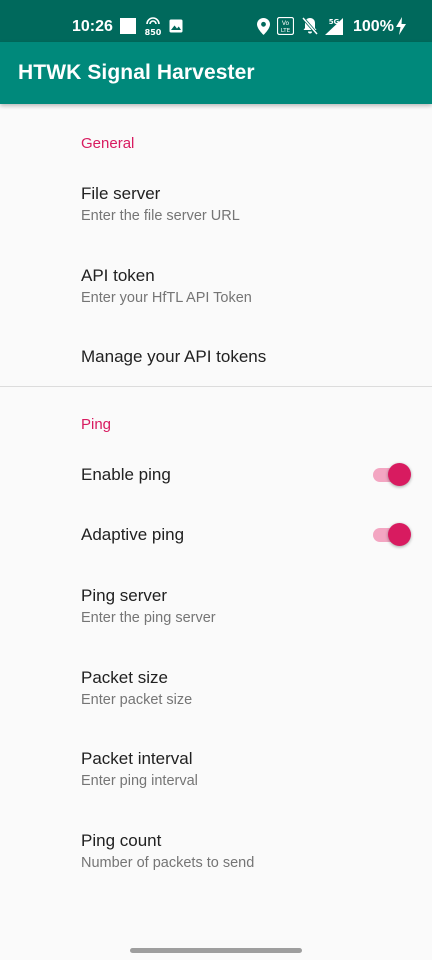  What do you see at coordinates (216, 535) in the screenshot?
I see `pref-adaptive-ping: Adaptive ping` at bounding box center [216, 535].